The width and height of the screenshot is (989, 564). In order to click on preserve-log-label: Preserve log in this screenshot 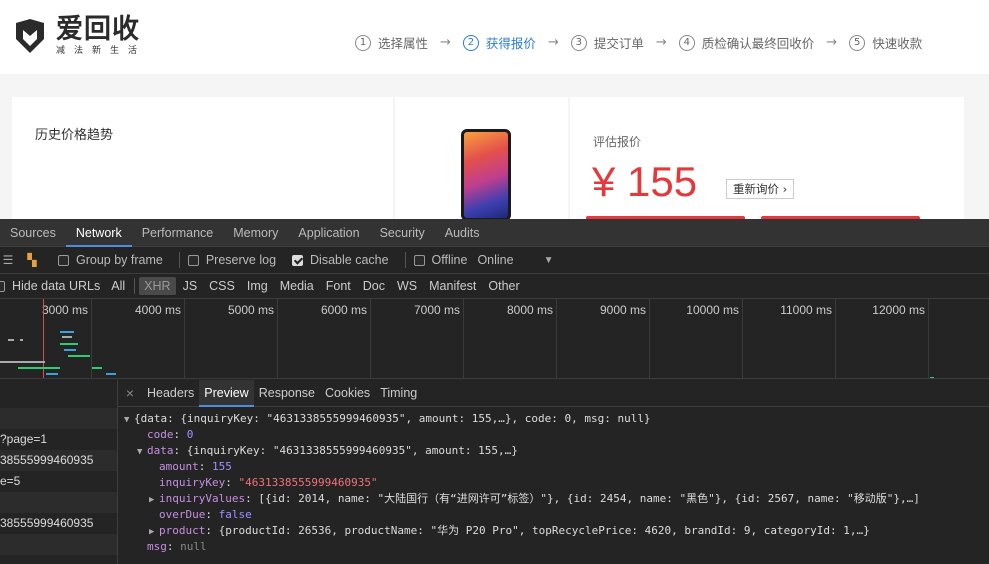, I will do `click(241, 260)`.